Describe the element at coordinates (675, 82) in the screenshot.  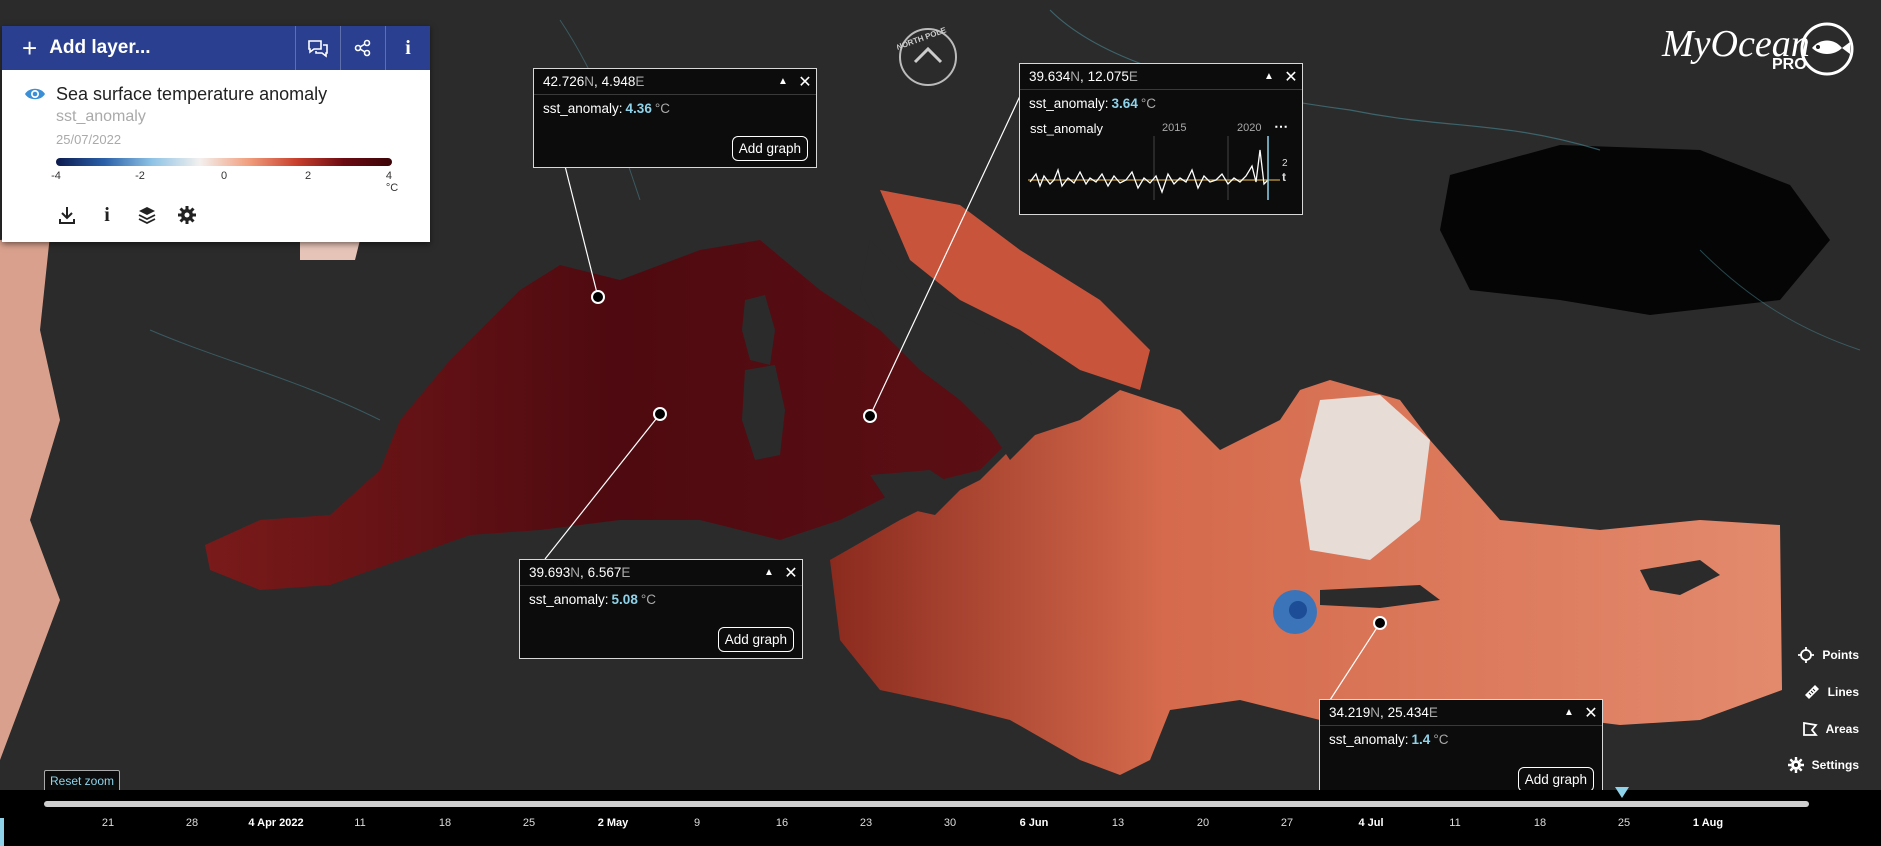
I see `popup-header: 42.726N, 4.948E ▲ ✕` at that location.